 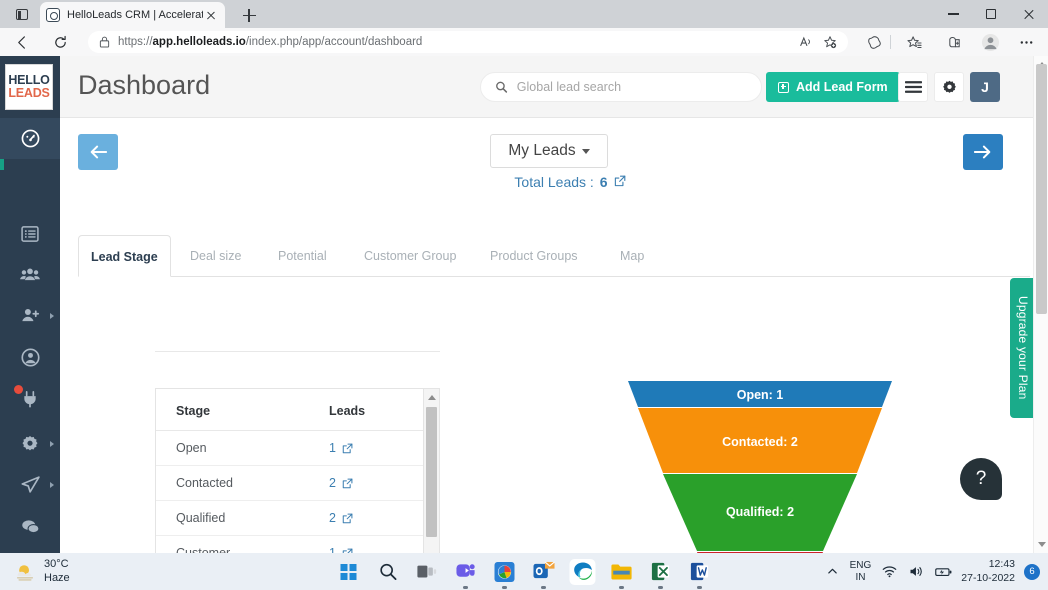 I want to click on scrollbar-thumb, so click(x=431, y=472).